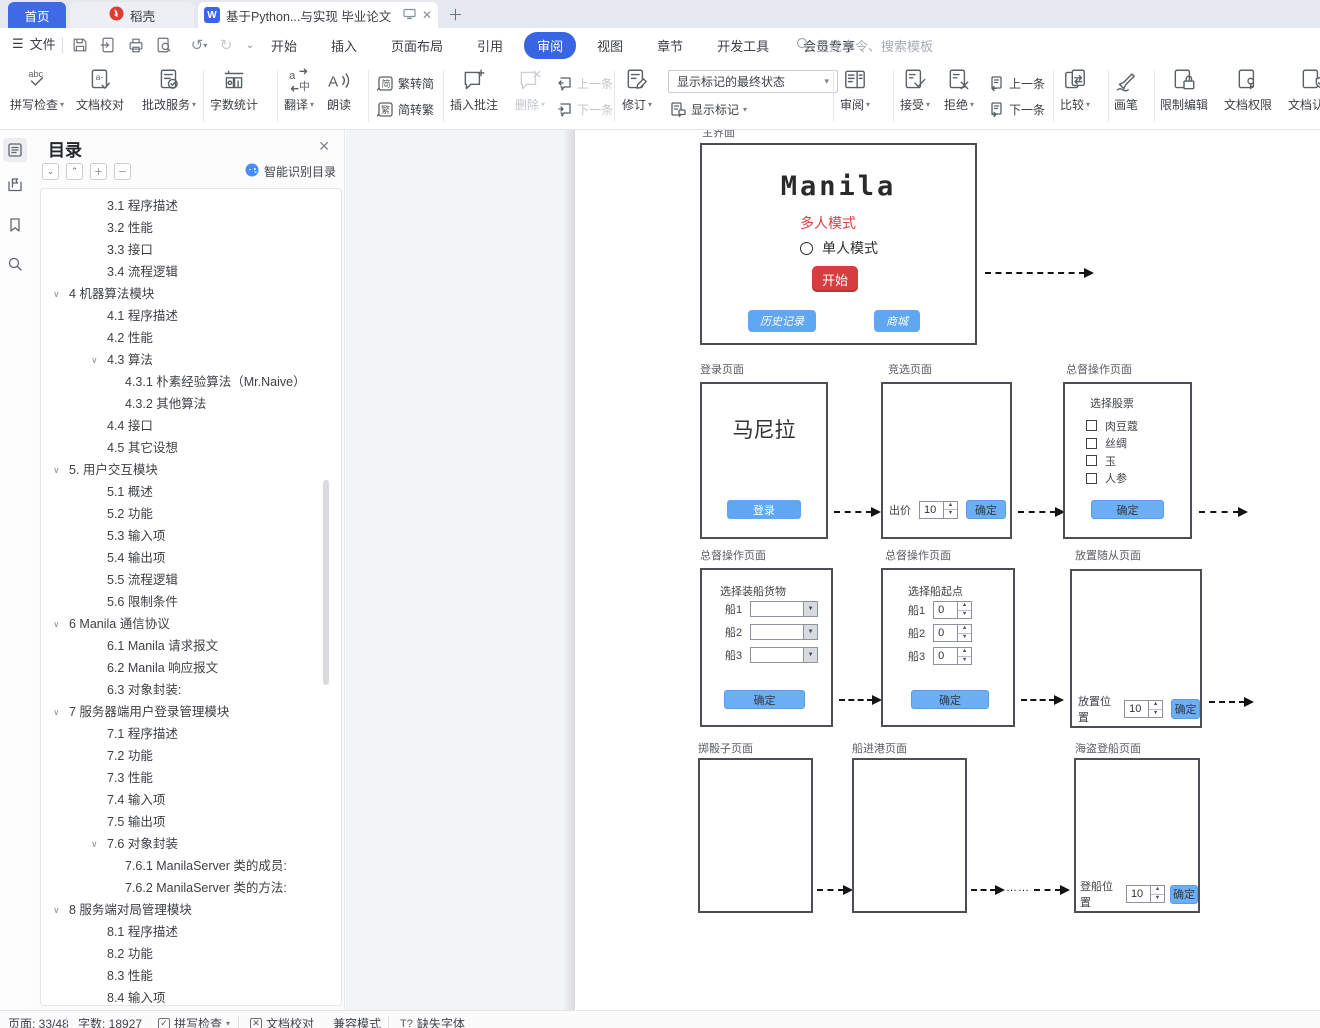 Image resolution: width=1320 pixels, height=1028 pixels. Describe the element at coordinates (191, 294) in the screenshot. I see `toc-item: ∨ 4 机器算法模块` at that location.